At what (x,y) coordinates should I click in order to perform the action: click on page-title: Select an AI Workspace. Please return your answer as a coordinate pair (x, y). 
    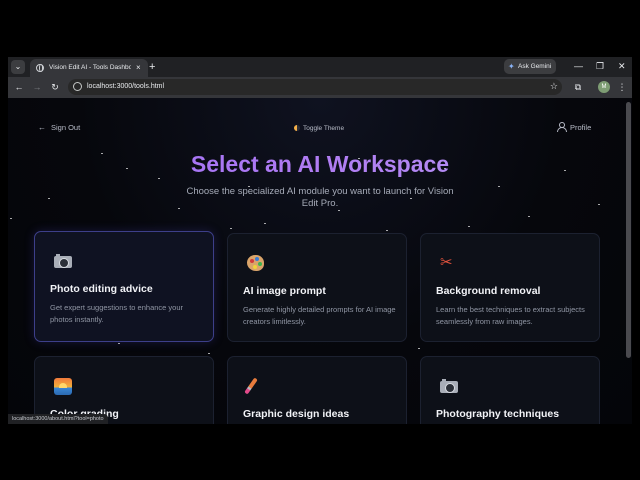
    Looking at the image, I should click on (320, 164).